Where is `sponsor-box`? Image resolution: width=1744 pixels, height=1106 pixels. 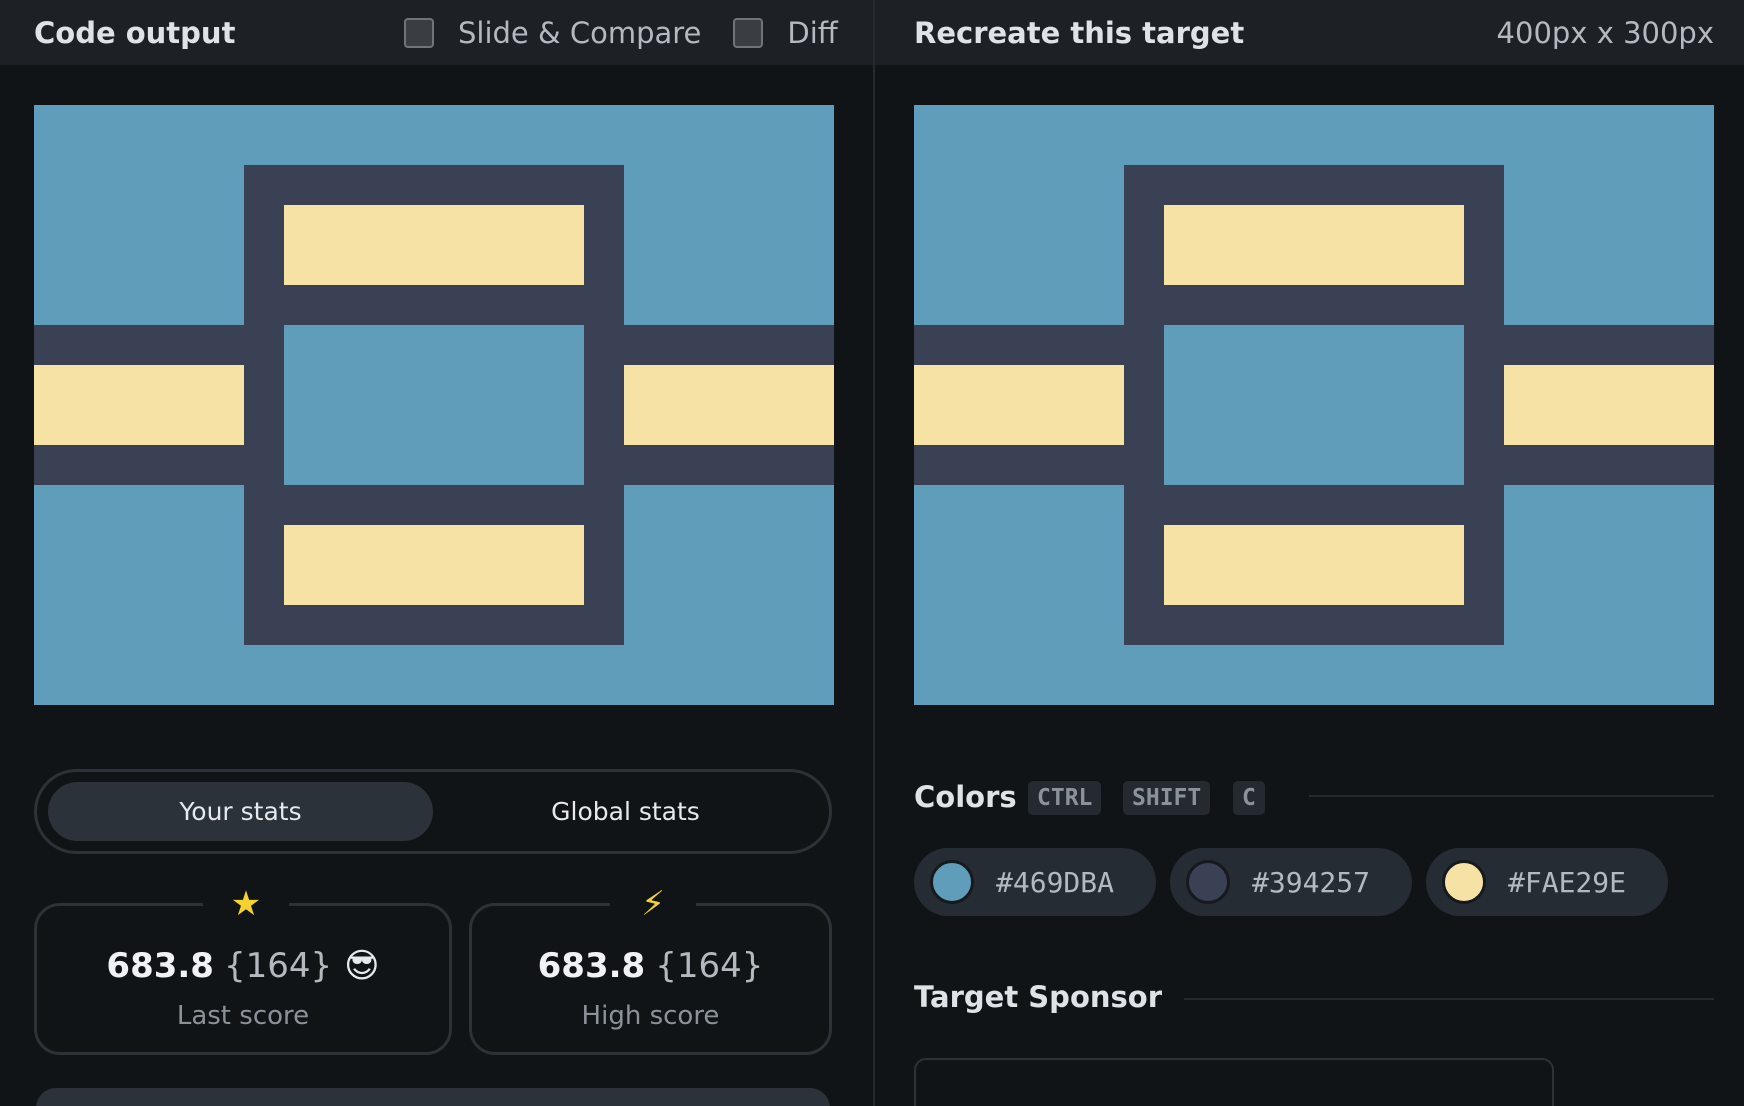
sponsor-box is located at coordinates (1234, 1082).